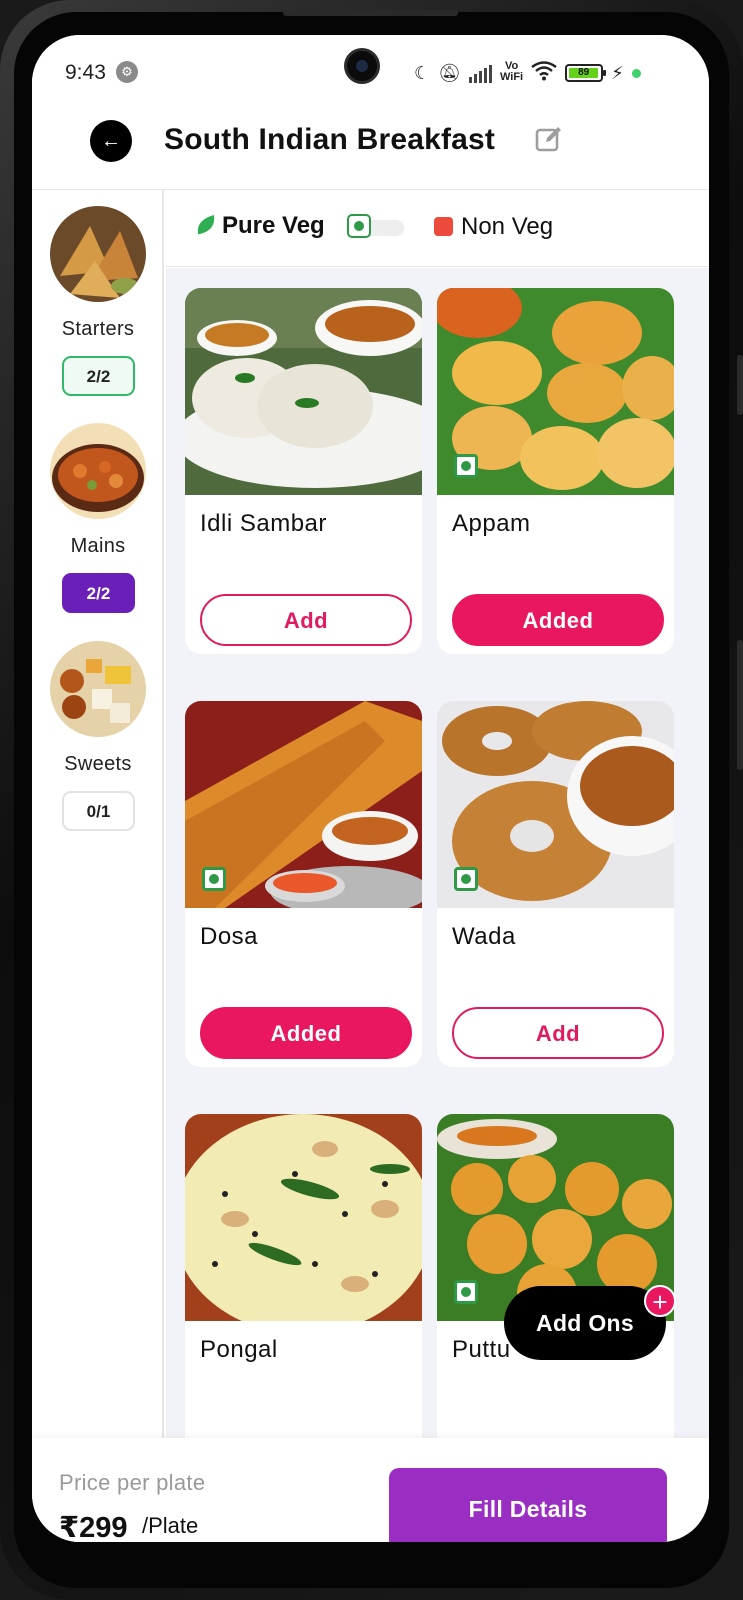  What do you see at coordinates (370, 1490) in the screenshot?
I see `price-footer: Price per plate ₹299 /Plate Fill Details` at bounding box center [370, 1490].